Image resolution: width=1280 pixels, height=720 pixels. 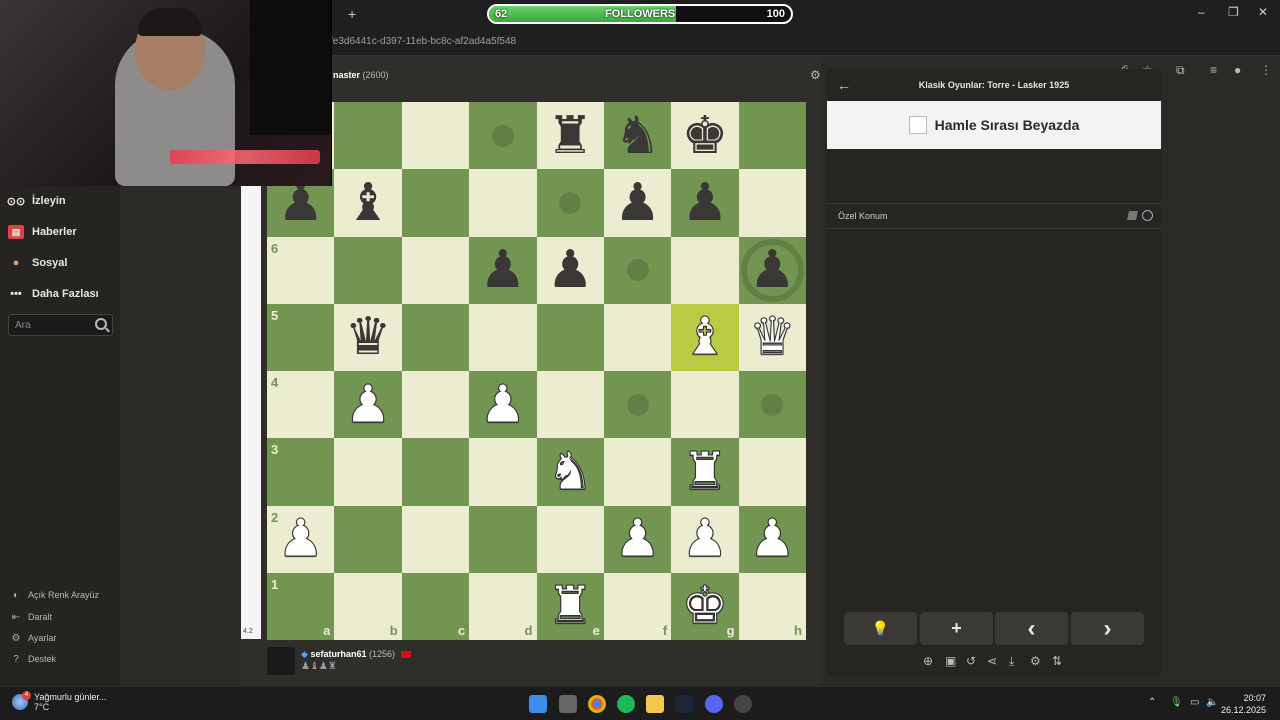 What do you see at coordinates (301, 472) in the screenshot?
I see `square-a3: 3` at bounding box center [301, 472].